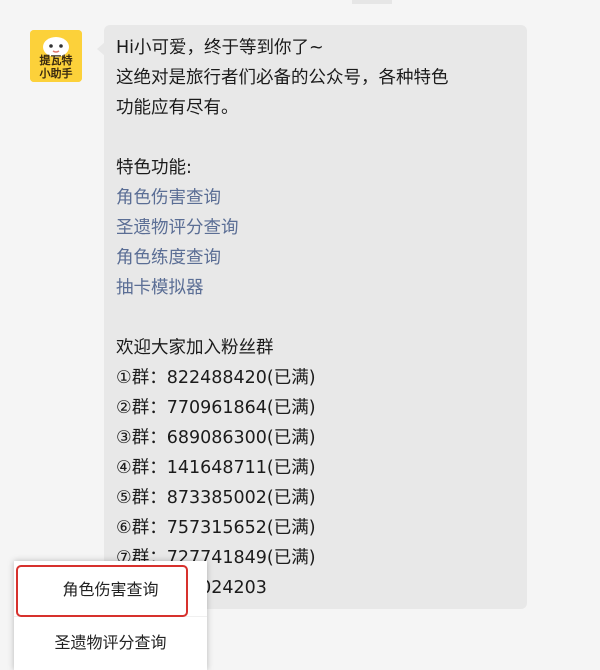 Image resolution: width=600 pixels, height=670 pixels. What do you see at coordinates (110, 590) in the screenshot?
I see `menu-item-damage-query: 角色伤害查询` at bounding box center [110, 590].